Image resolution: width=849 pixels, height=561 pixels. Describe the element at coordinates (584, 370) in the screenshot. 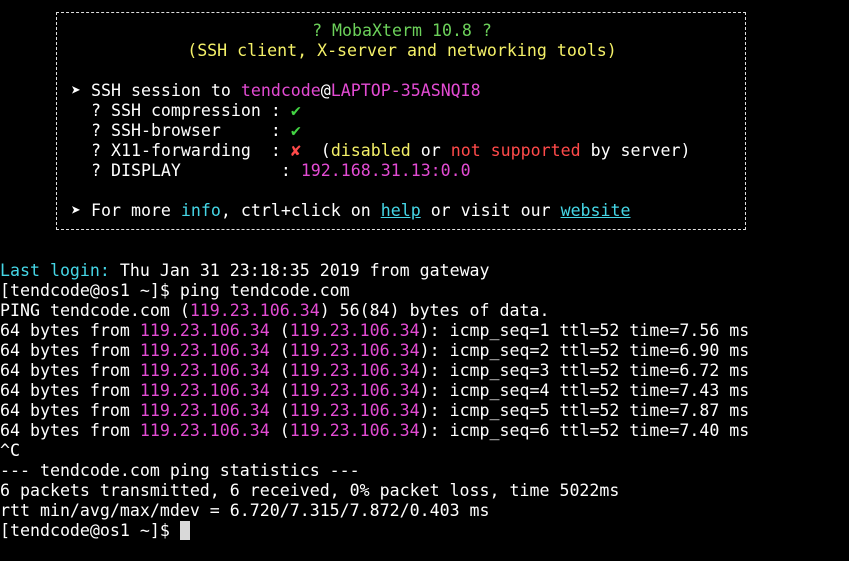

I see `reply-rest: ): icmp_seq=3 ttl=52 time=6.72 ms` at that location.